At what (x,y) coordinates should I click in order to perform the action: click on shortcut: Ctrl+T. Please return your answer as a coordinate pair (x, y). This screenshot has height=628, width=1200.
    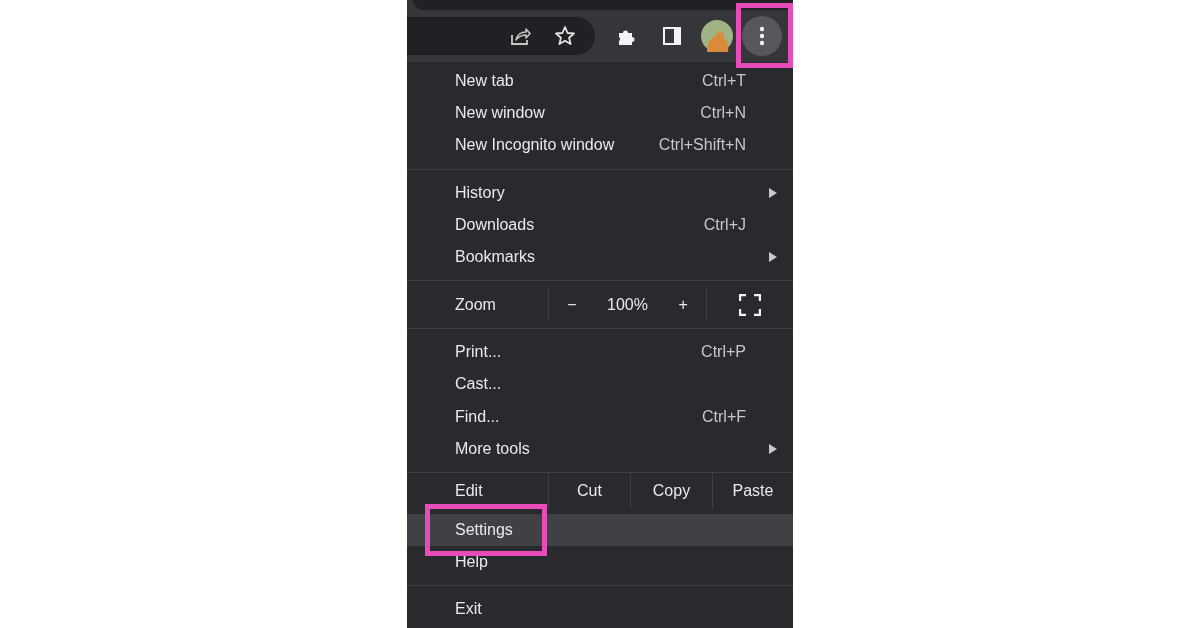
    Looking at the image, I should click on (724, 81).